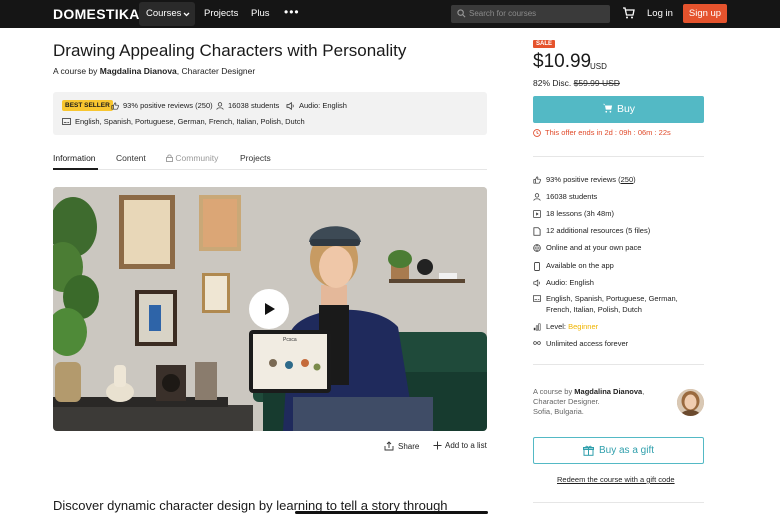 Image resolution: width=780 pixels, height=516 pixels. What do you see at coordinates (197, 158) in the screenshot?
I see `tab-community-label: Community` at bounding box center [197, 158].